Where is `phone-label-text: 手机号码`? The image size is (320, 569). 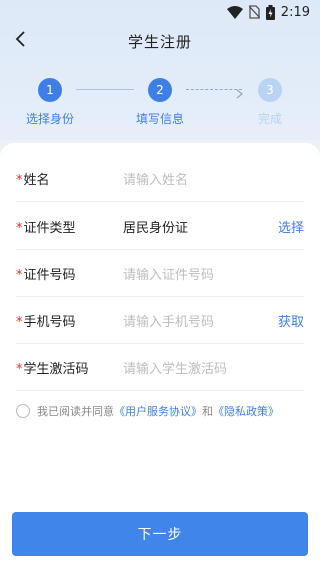
phone-label-text: 手机号码 is located at coordinates (49, 322).